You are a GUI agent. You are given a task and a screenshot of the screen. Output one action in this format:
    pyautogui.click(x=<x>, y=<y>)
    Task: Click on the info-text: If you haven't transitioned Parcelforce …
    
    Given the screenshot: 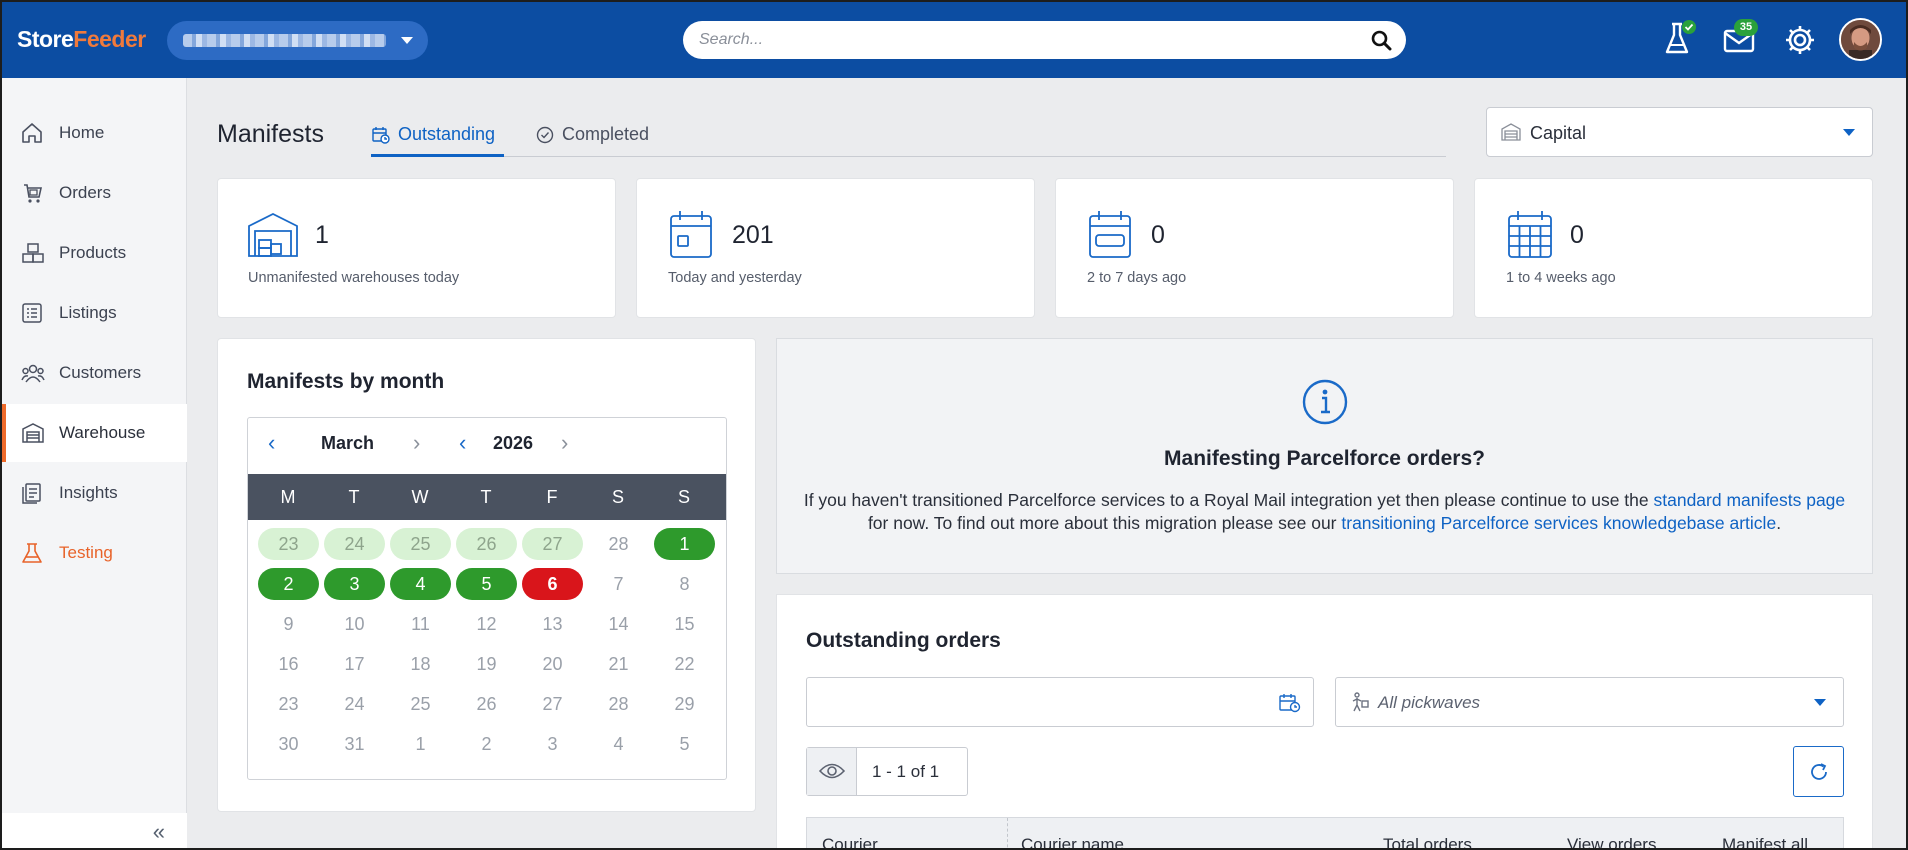 What is the action you would take?
    pyautogui.click(x=1324, y=511)
    